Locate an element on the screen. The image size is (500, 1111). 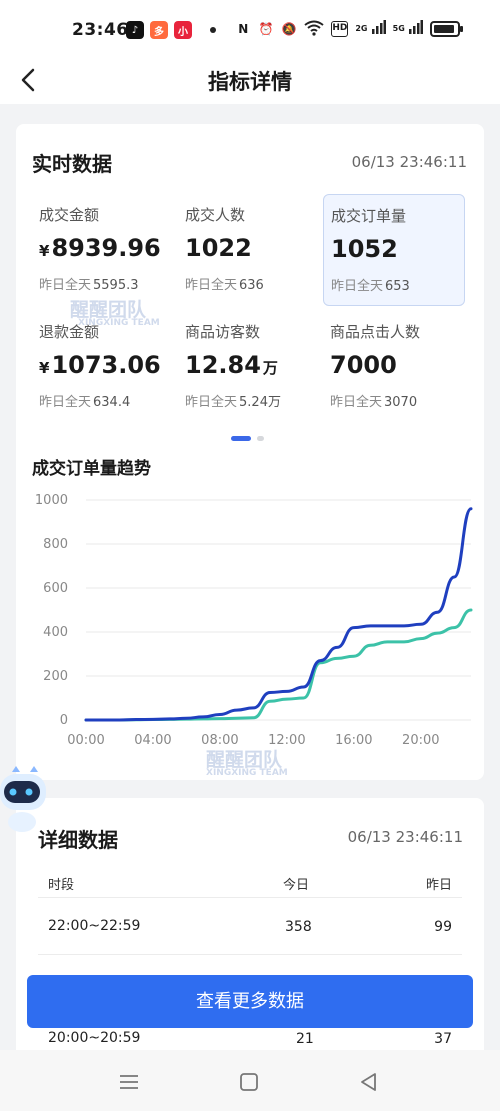
y-tick-label: 800 is located at coordinates (55, 544).